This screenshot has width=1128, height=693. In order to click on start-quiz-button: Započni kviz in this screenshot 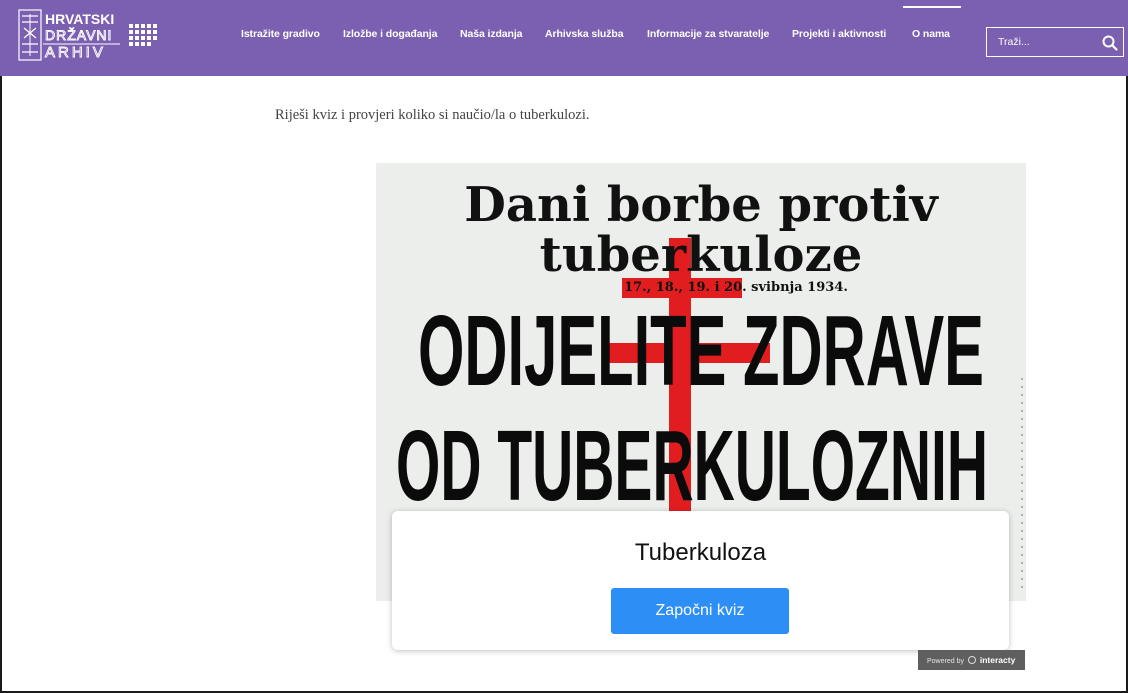, I will do `click(700, 611)`.